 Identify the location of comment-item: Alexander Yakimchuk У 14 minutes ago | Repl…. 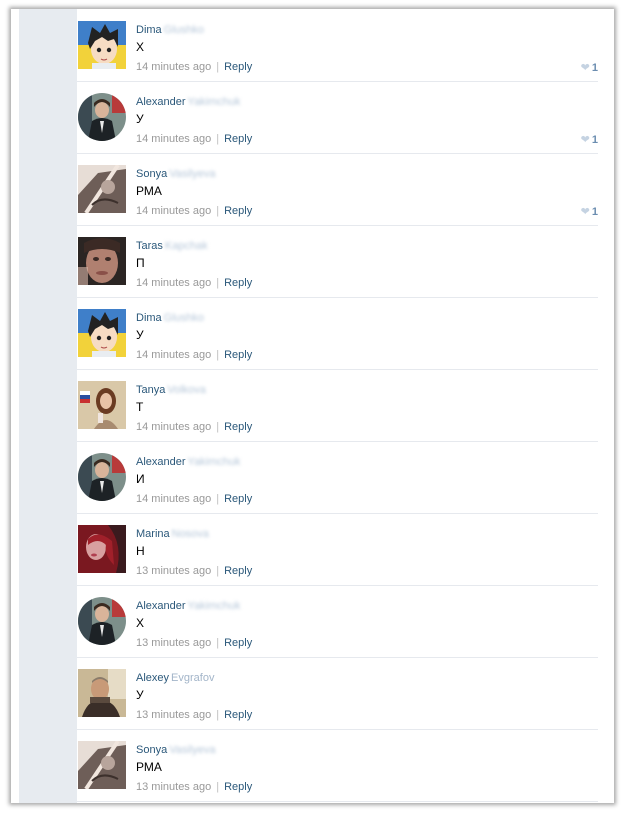
(337, 117).